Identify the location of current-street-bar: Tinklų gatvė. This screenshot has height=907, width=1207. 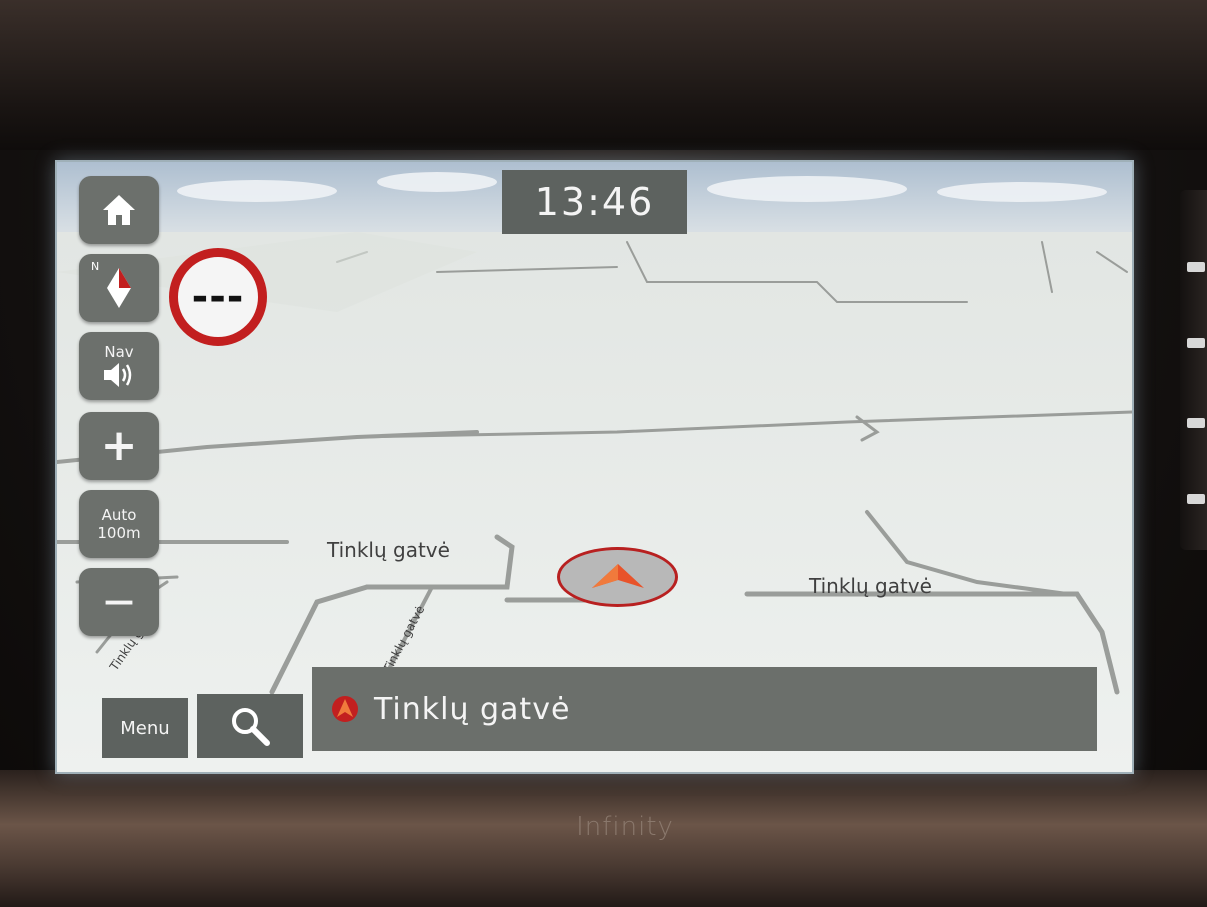
(704, 709).